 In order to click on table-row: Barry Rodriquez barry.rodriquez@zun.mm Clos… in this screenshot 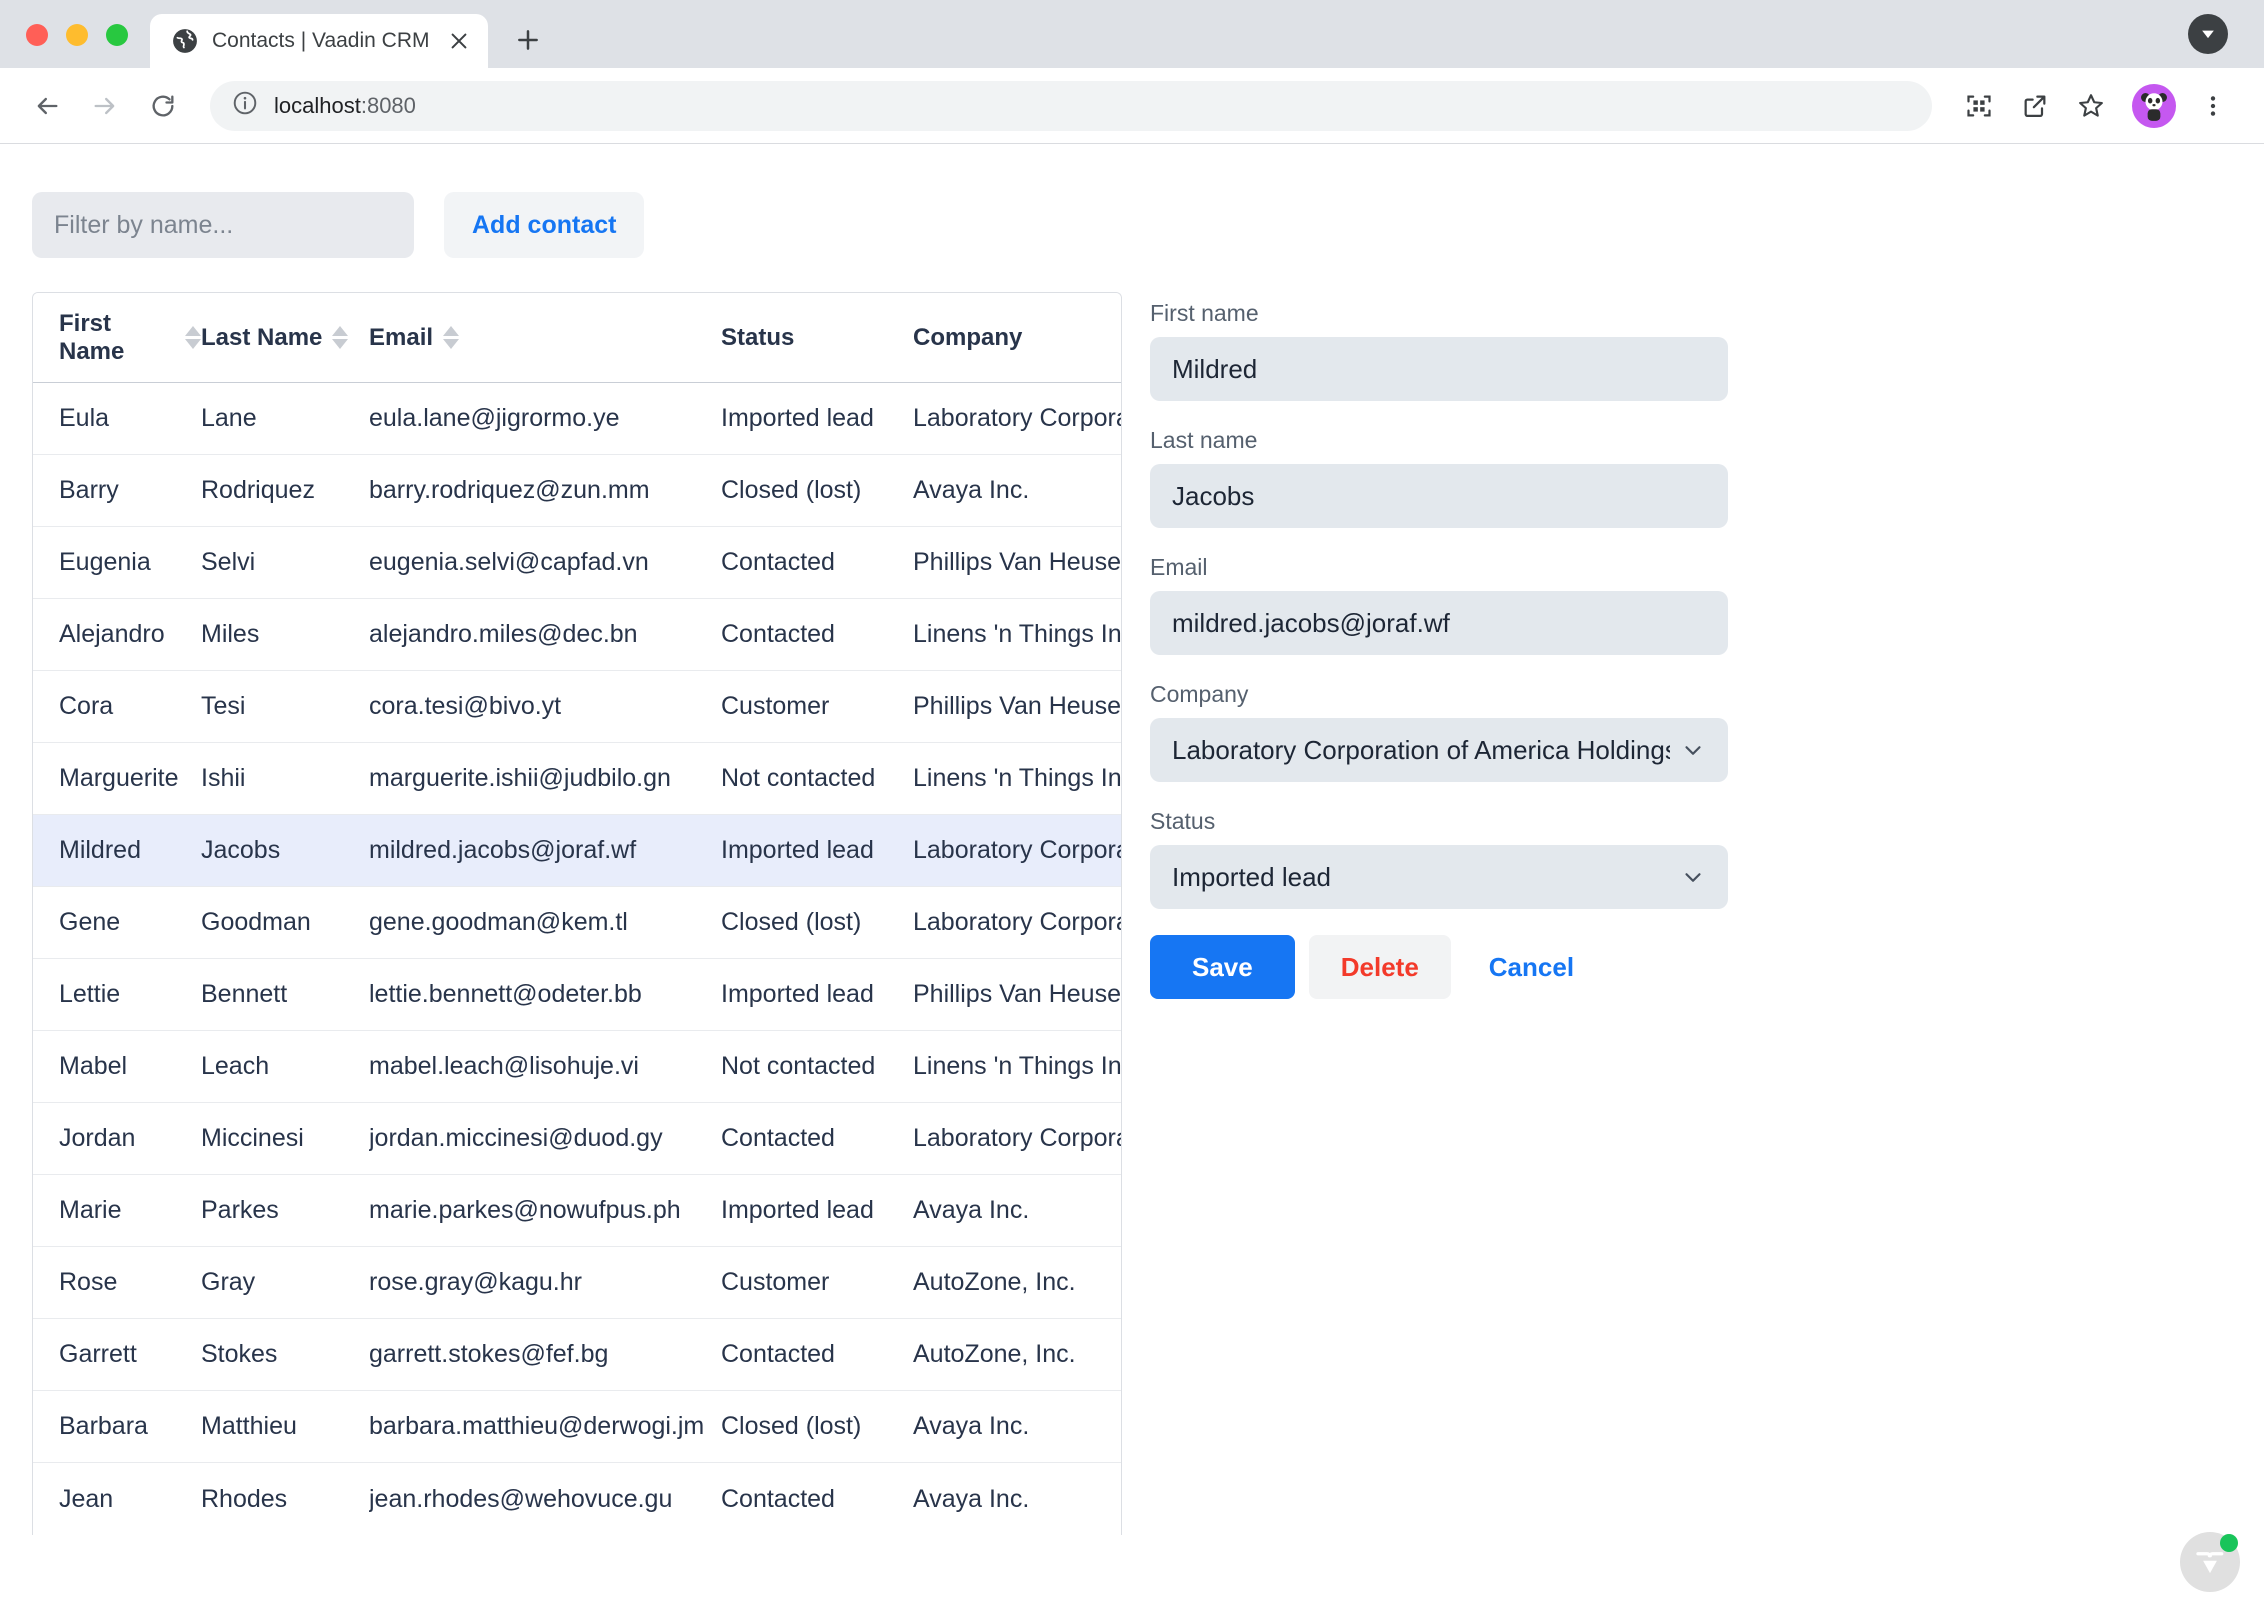, I will do `click(577, 491)`.